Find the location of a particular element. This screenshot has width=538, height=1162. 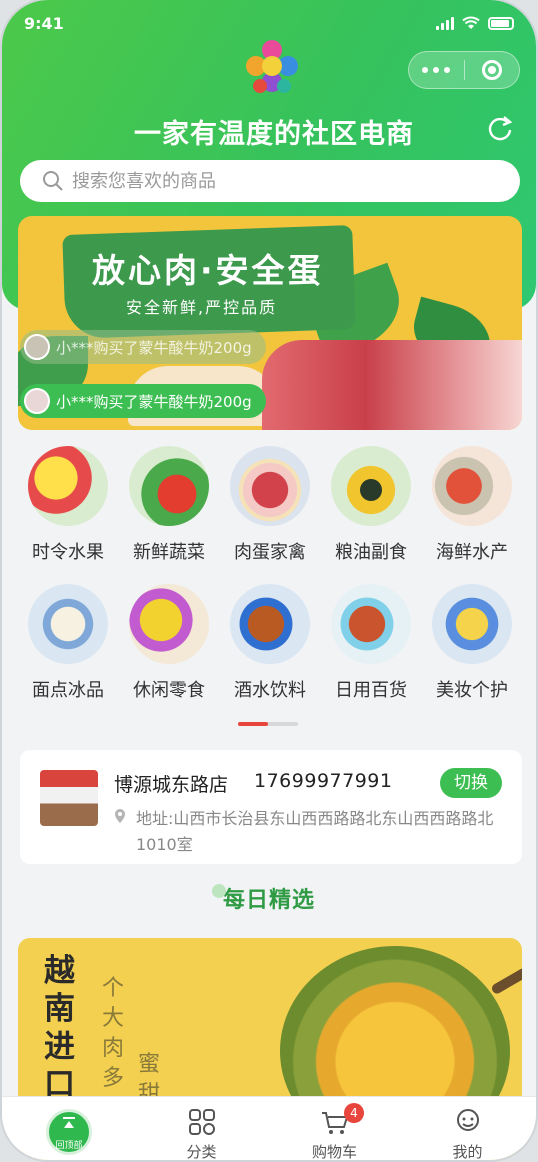

section-title-text: 每日精选 is located at coordinates (268, 900).